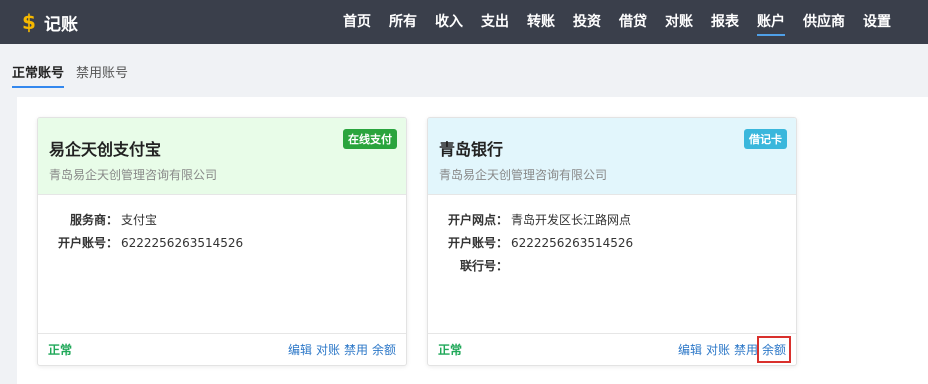  Describe the element at coordinates (227, 220) in the screenshot. I see `info-row: 服务商： 支付宝` at that location.